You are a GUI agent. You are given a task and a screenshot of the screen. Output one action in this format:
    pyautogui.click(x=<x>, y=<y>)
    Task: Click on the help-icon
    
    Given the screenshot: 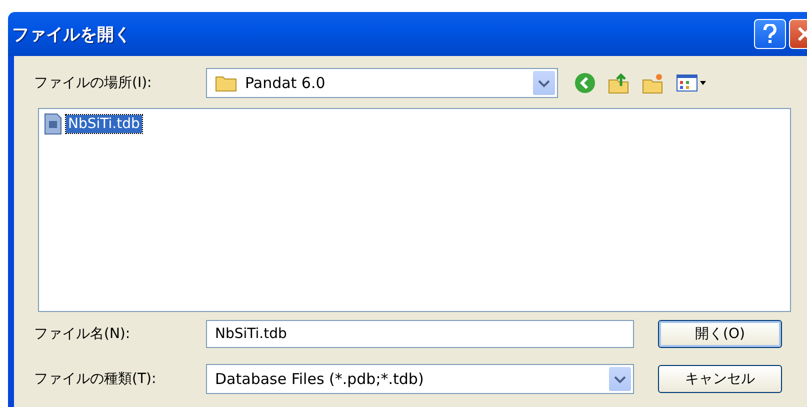 What is the action you would take?
    pyautogui.click(x=770, y=34)
    